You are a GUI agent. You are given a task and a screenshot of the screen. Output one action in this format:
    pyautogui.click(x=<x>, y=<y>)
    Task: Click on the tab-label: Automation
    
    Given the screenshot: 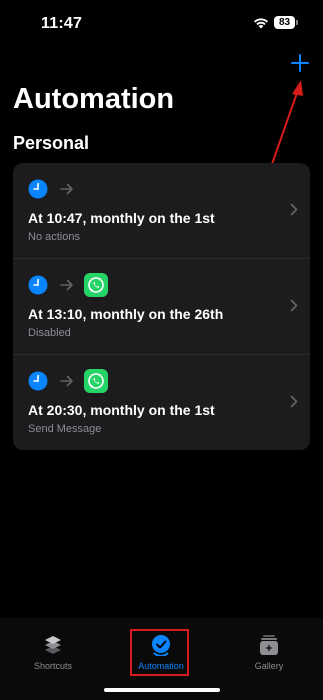 What is the action you would take?
    pyautogui.click(x=161, y=666)
    